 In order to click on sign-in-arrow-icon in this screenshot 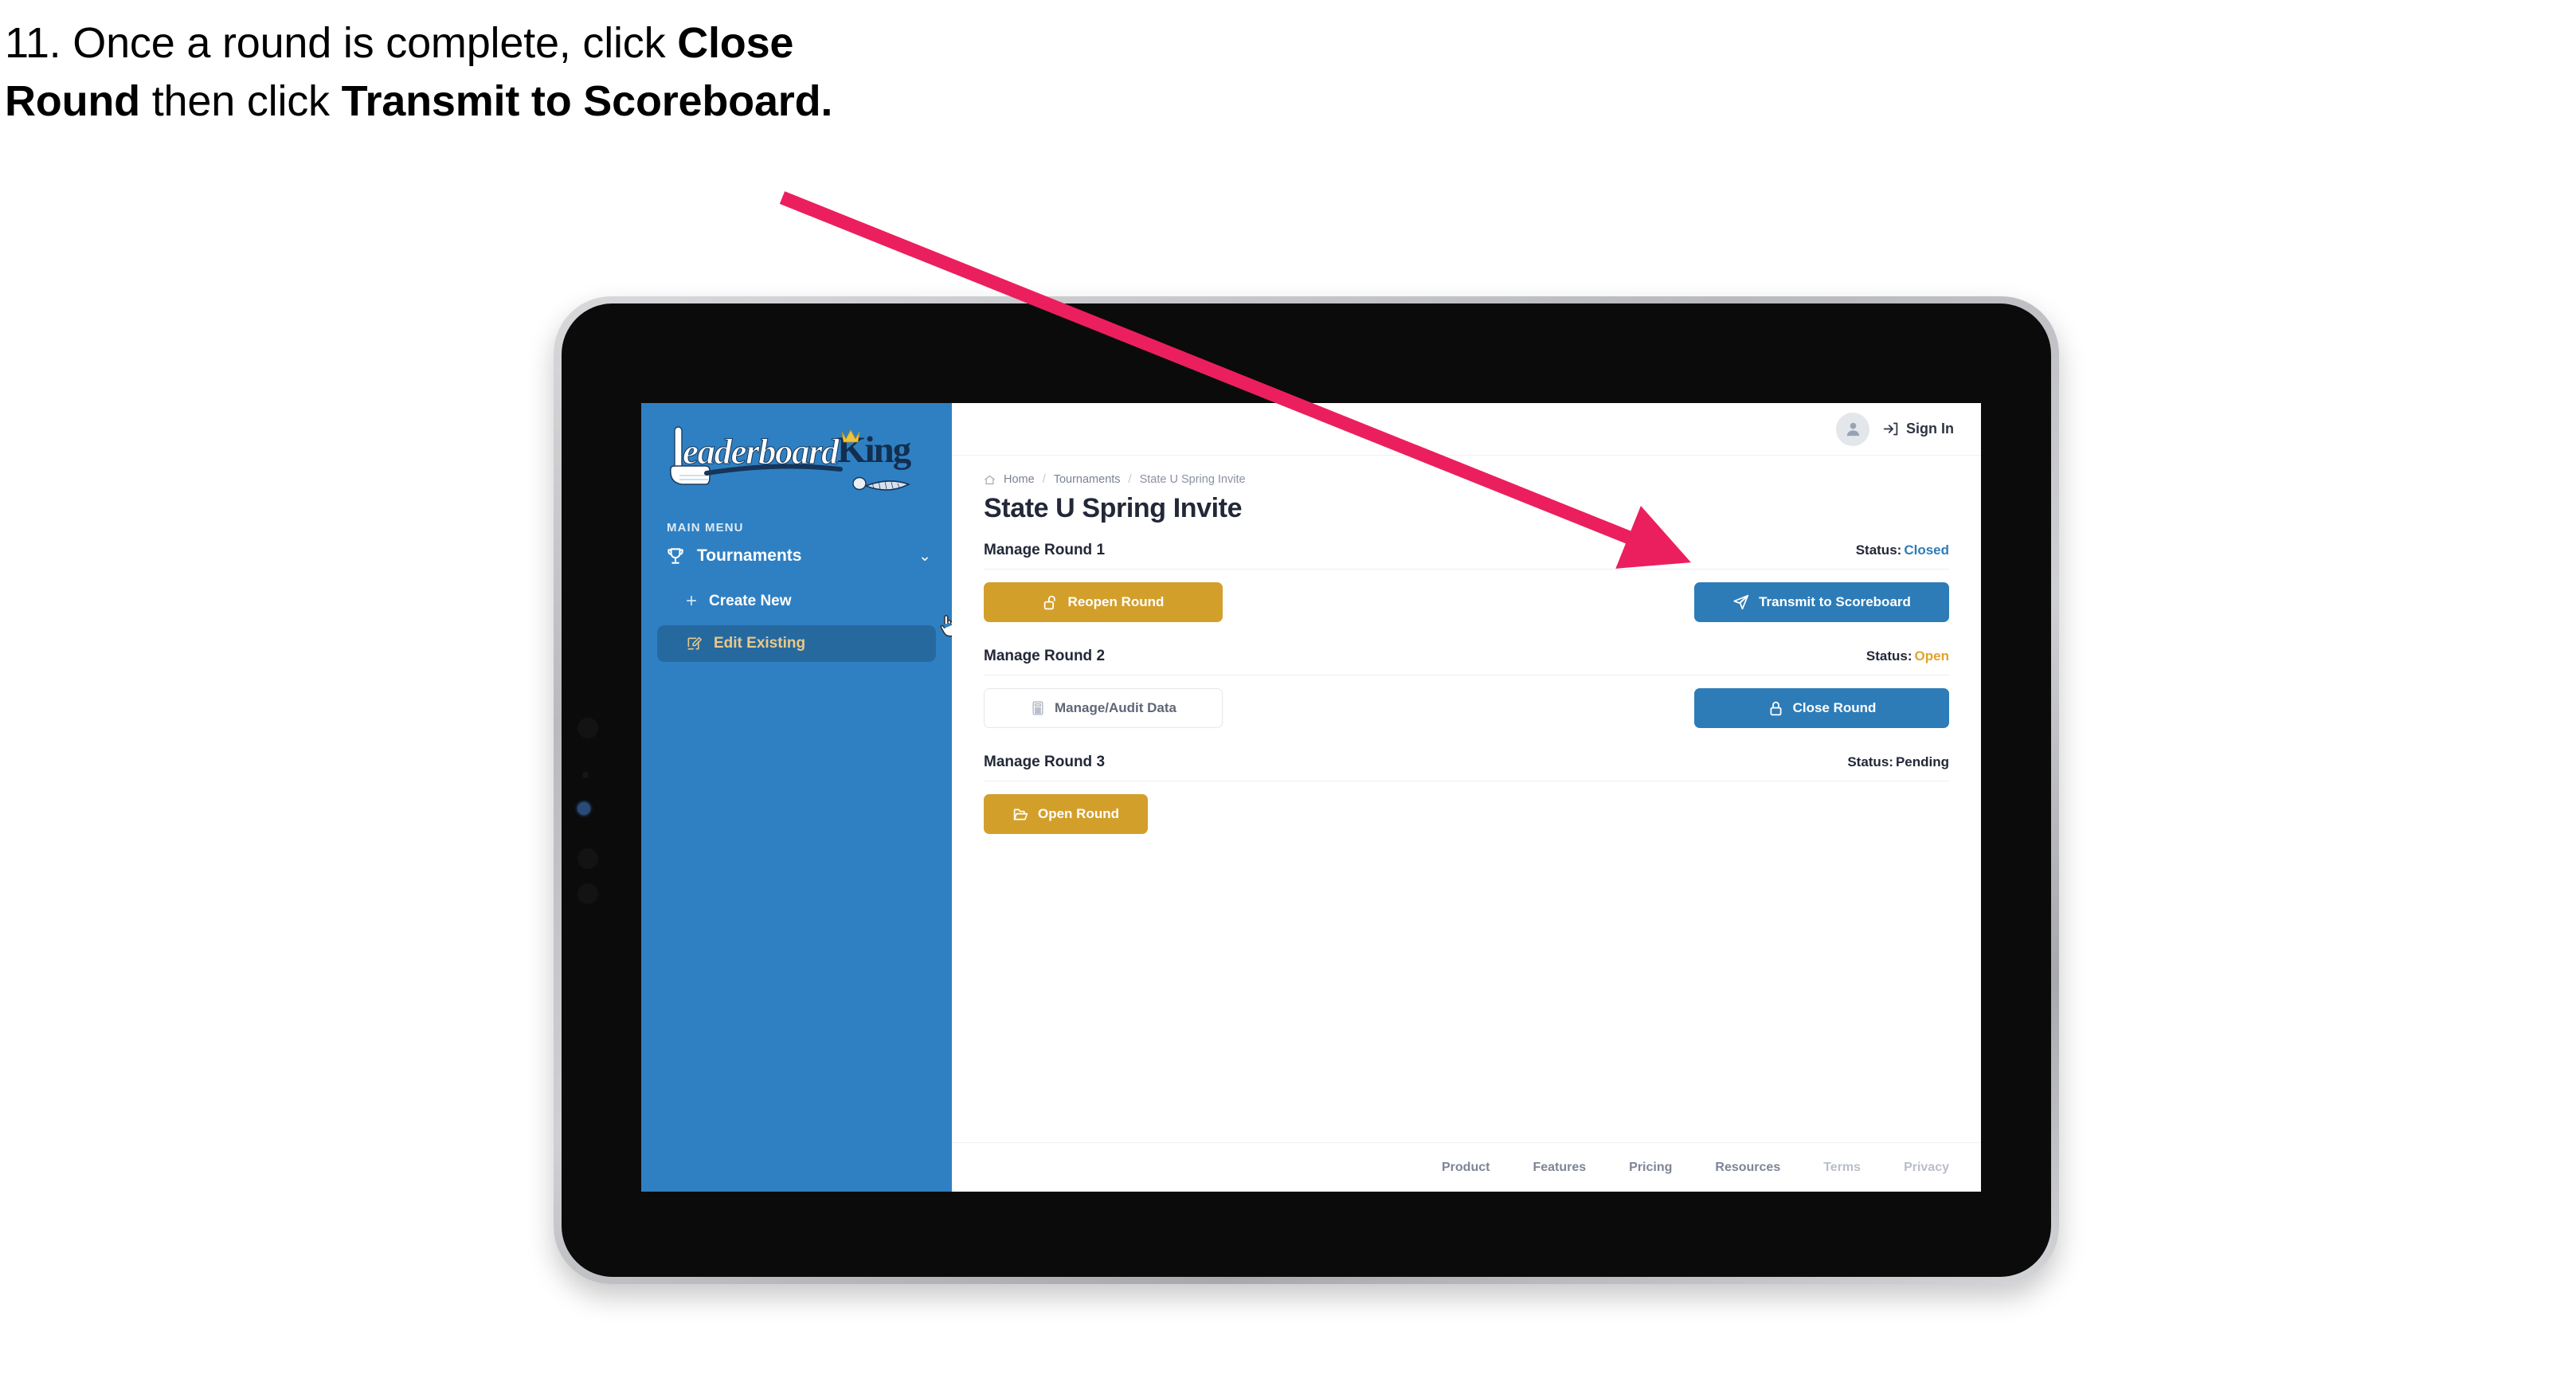, I will do `click(1890, 429)`.